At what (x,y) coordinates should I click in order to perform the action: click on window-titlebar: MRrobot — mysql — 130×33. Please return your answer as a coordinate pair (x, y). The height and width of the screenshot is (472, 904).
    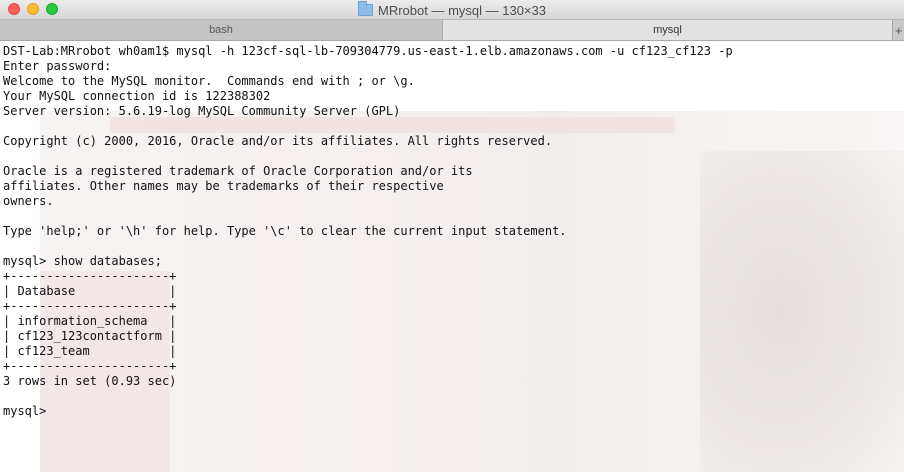
    Looking at the image, I should click on (452, 10).